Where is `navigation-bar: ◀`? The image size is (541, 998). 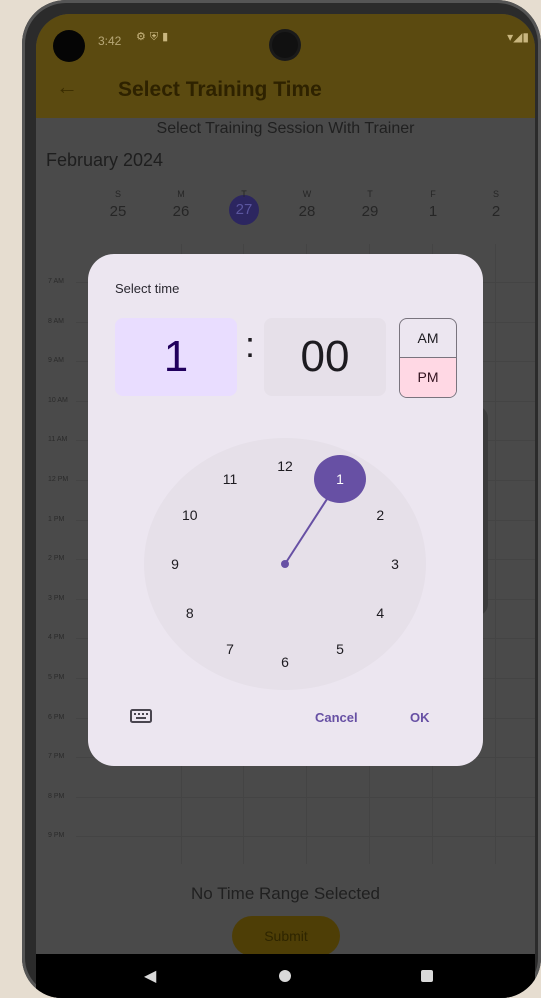 navigation-bar: ◀ is located at coordinates (285, 976).